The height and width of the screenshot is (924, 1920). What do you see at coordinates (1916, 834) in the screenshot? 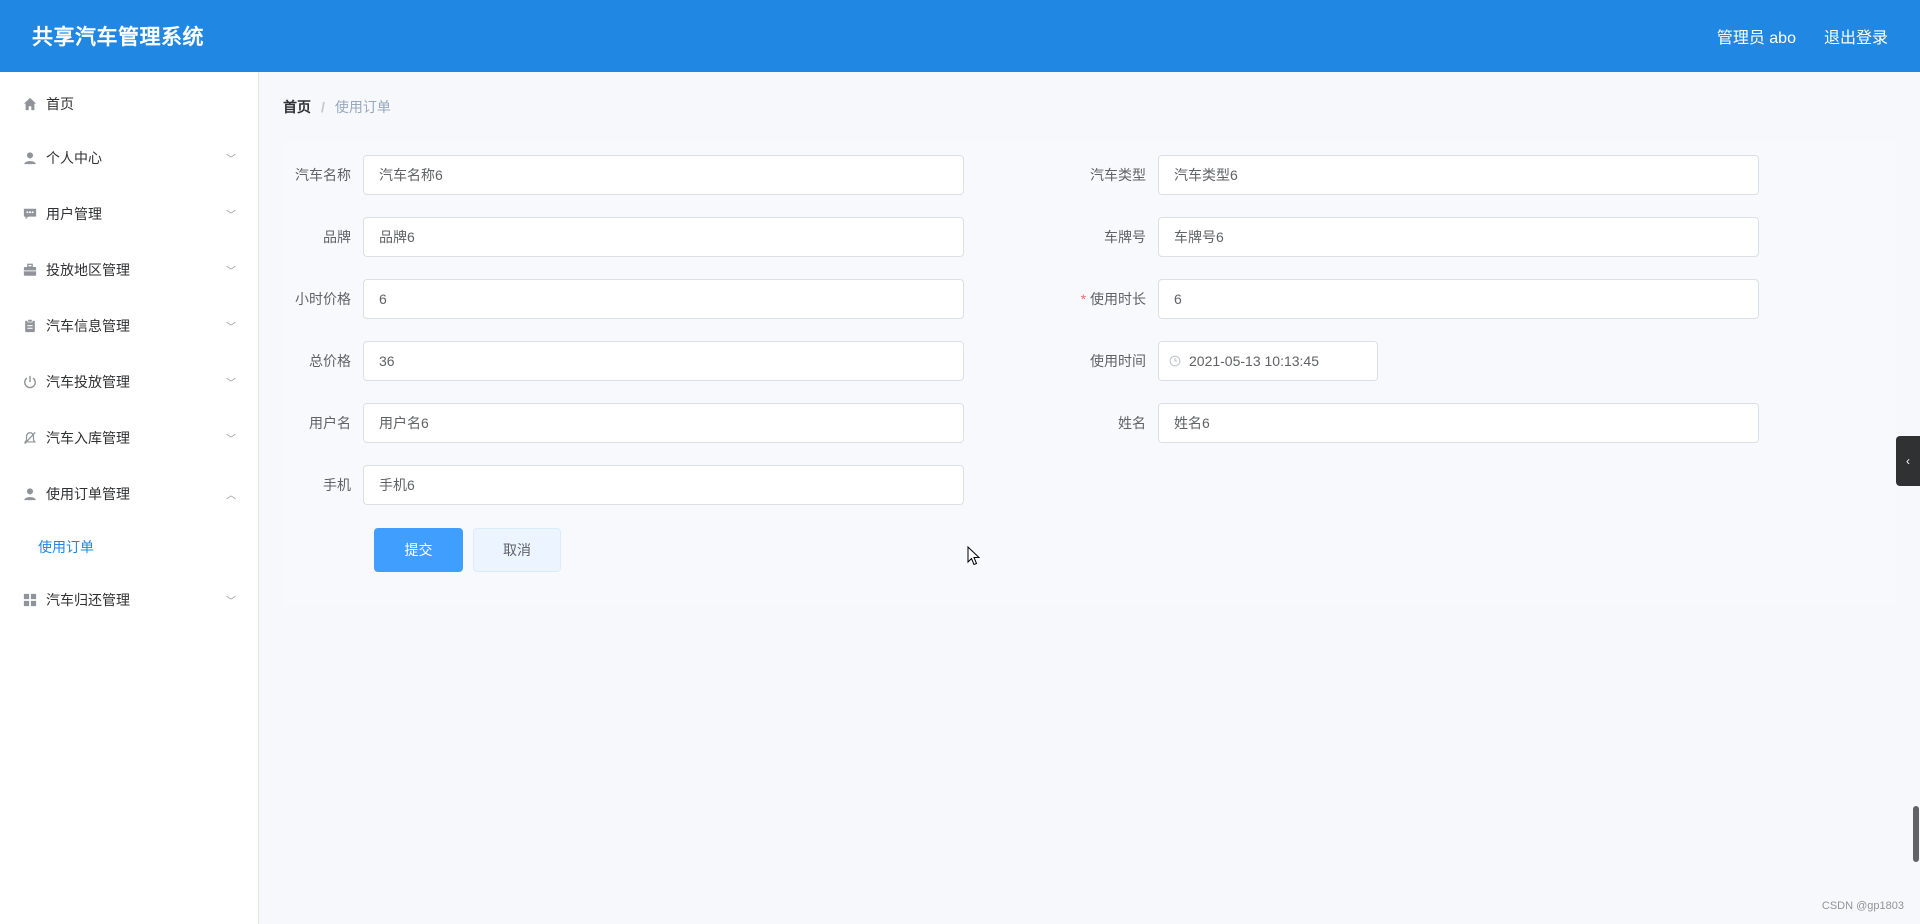
I see `scrollbar` at bounding box center [1916, 834].